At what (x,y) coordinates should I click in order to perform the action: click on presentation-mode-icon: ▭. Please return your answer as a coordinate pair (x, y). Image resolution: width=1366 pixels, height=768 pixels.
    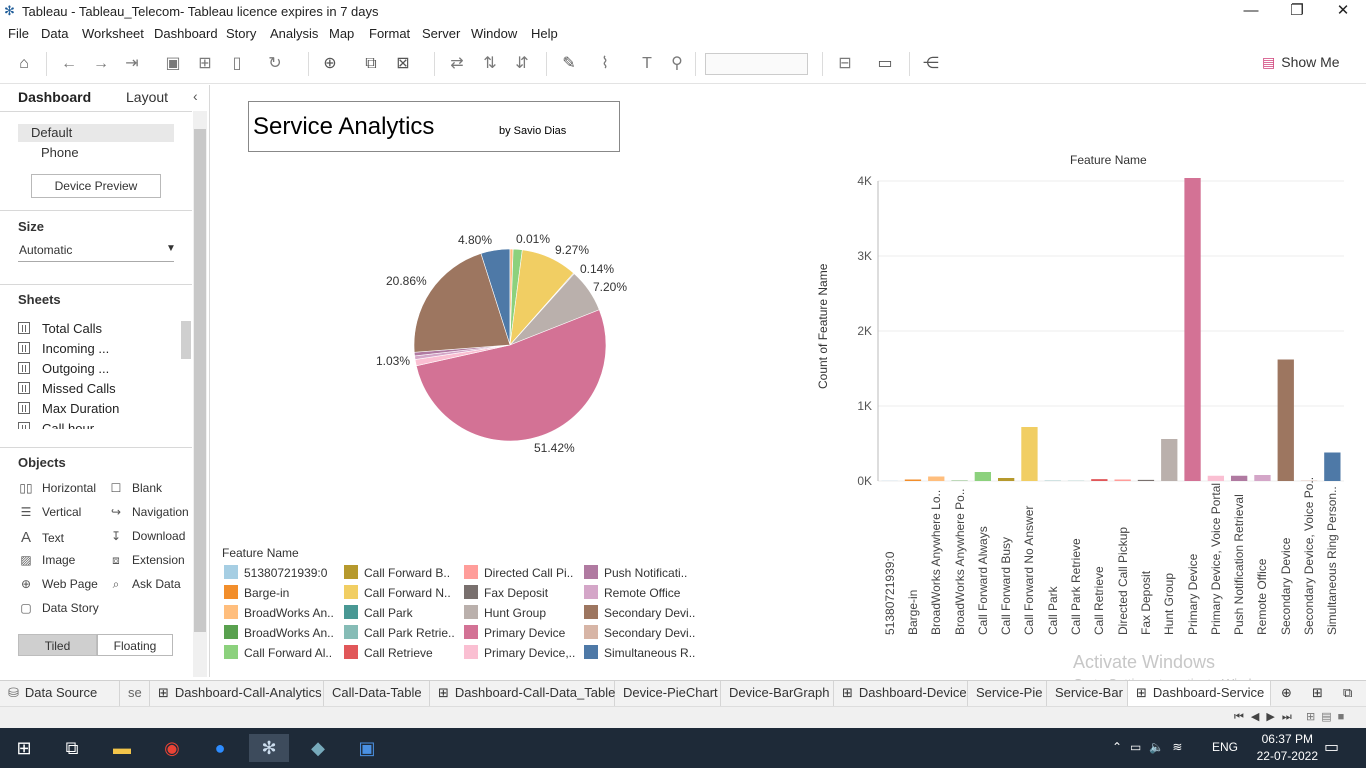
    Looking at the image, I should click on (885, 64).